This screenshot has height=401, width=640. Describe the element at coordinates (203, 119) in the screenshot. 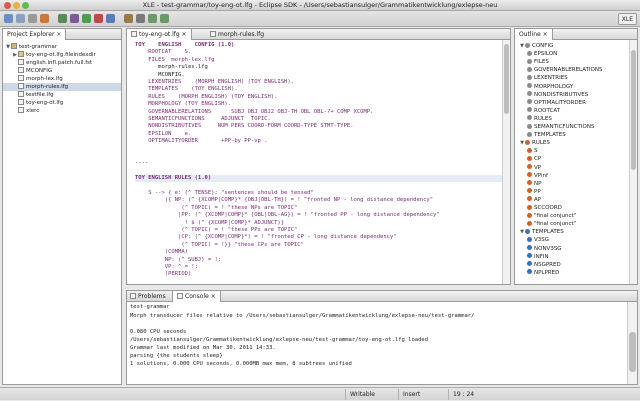

I see `code-line: SEMANTICFUNCTIONS ADJUNCT TOPIC.` at that location.